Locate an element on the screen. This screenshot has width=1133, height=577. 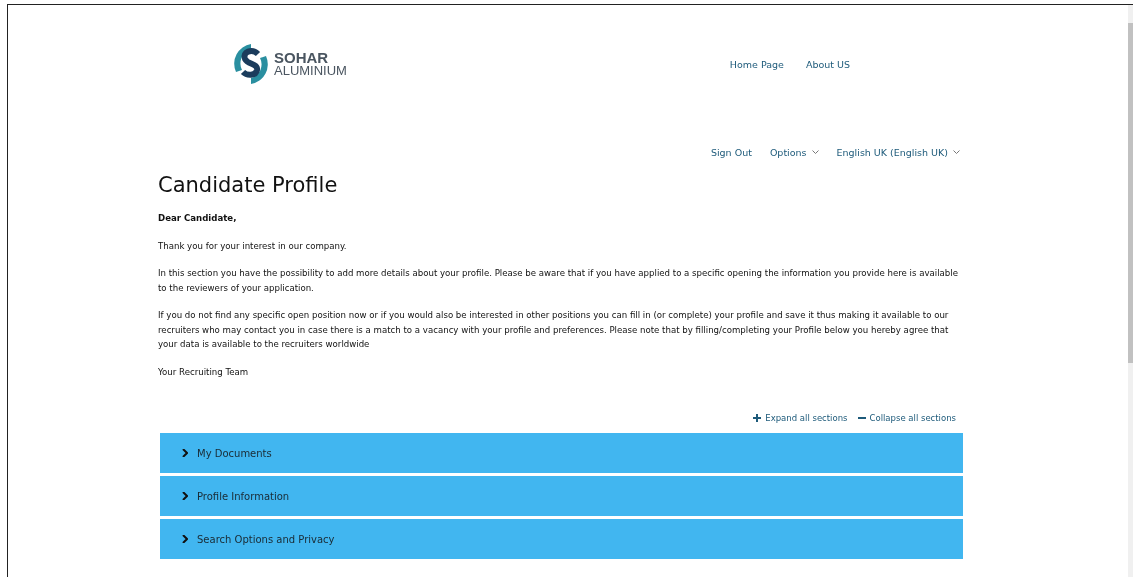
paragraph: If you do not find any specific open position now or if you would also be interested in other positions you can fill in (or complete) your profile and save it thus making it available to our recruiters who may contact you in case there is a match to a vacancy with your profile and preferences. Please note that by filling/completing your Profile below you hereby agree that your data is available to the recruiters worldwide is located at coordinates (554, 330).